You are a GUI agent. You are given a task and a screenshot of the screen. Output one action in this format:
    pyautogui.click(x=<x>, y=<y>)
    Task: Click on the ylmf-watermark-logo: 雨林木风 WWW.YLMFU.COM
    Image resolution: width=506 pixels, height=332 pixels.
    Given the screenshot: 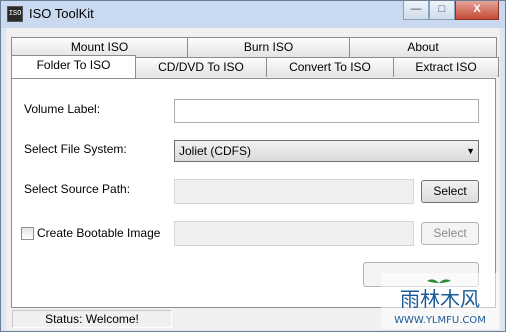 What is the action you would take?
    pyautogui.click(x=440, y=301)
    